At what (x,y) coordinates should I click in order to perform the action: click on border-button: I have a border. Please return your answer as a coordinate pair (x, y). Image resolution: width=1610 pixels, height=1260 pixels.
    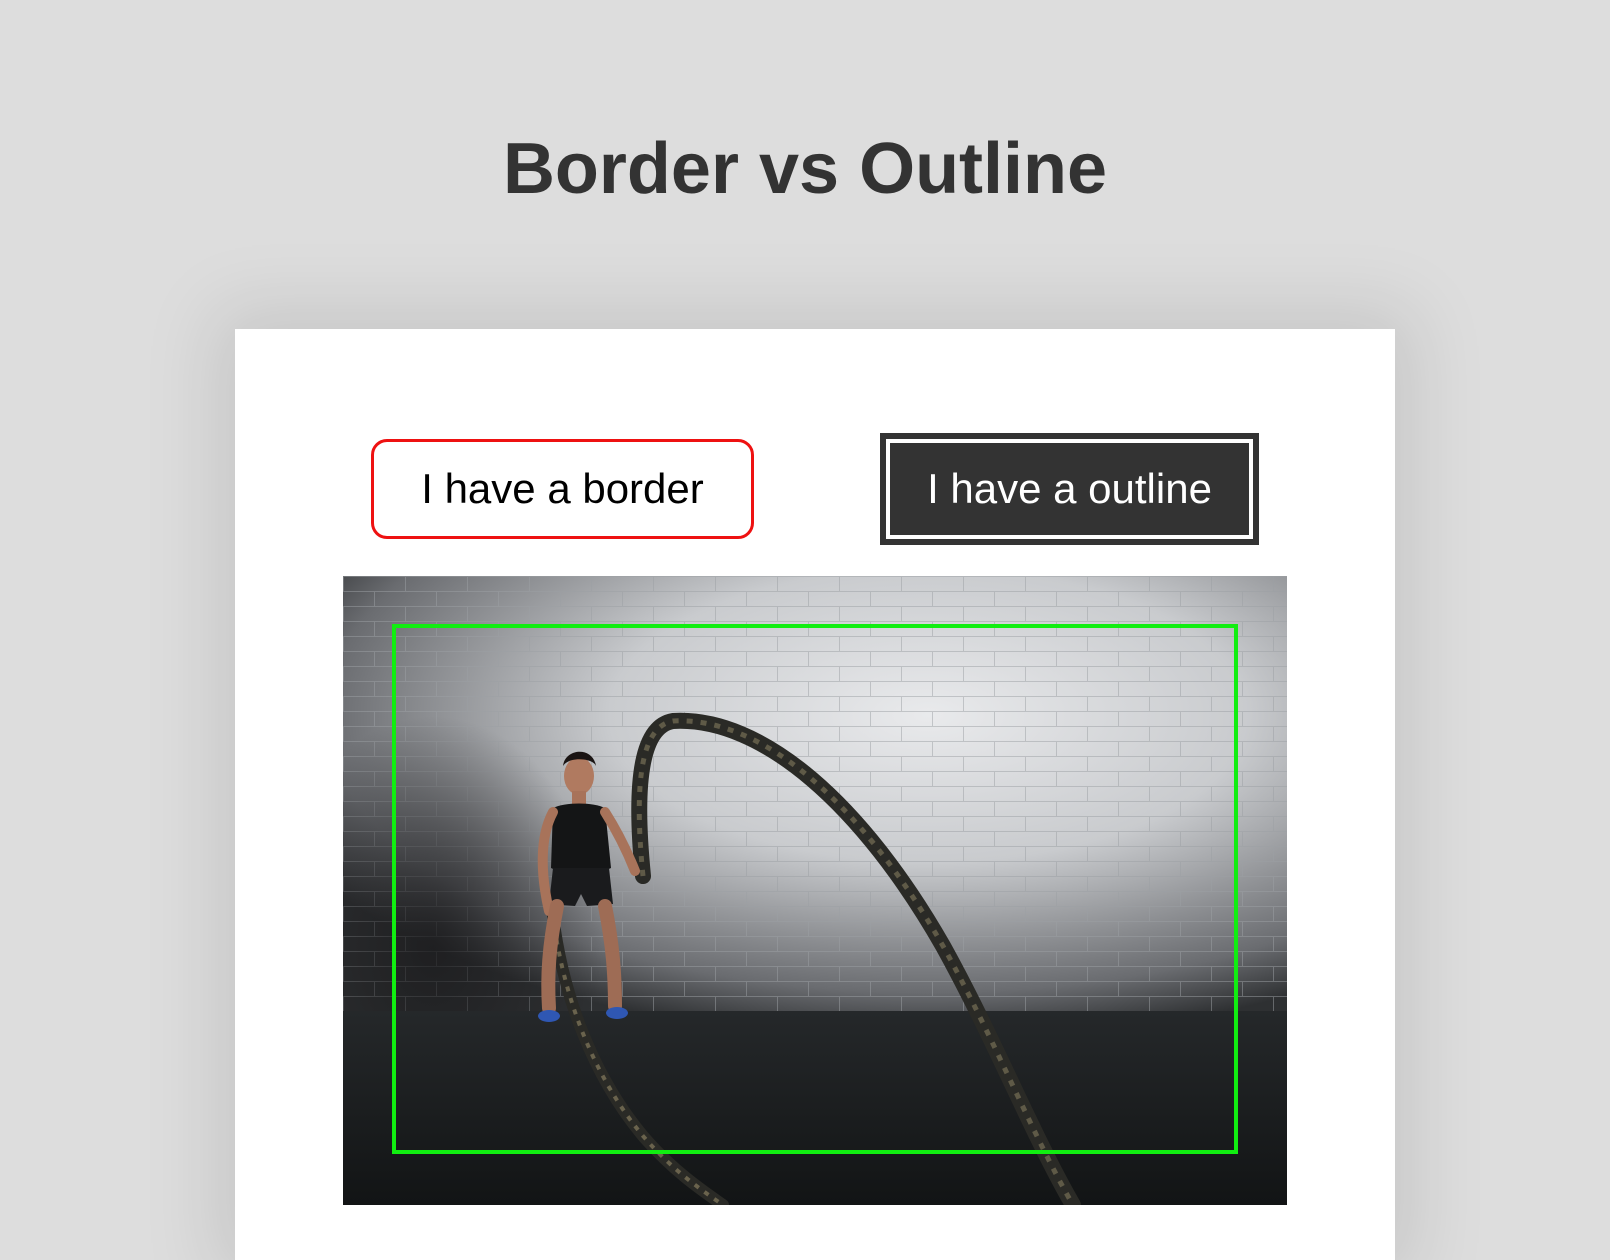
    Looking at the image, I should click on (562, 489).